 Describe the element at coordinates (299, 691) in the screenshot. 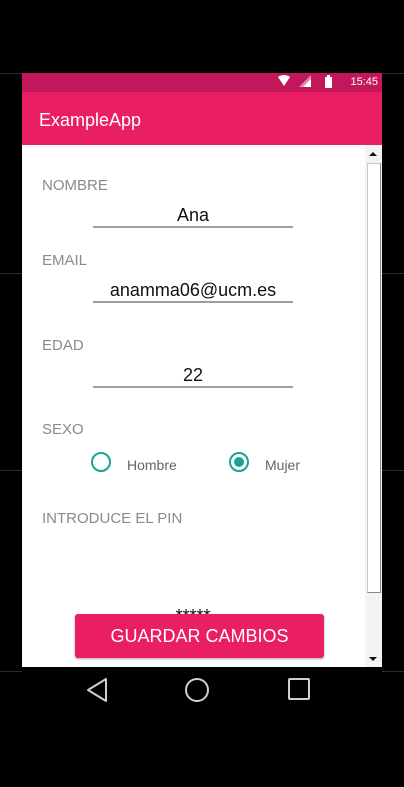

I see `recents-icon` at that location.